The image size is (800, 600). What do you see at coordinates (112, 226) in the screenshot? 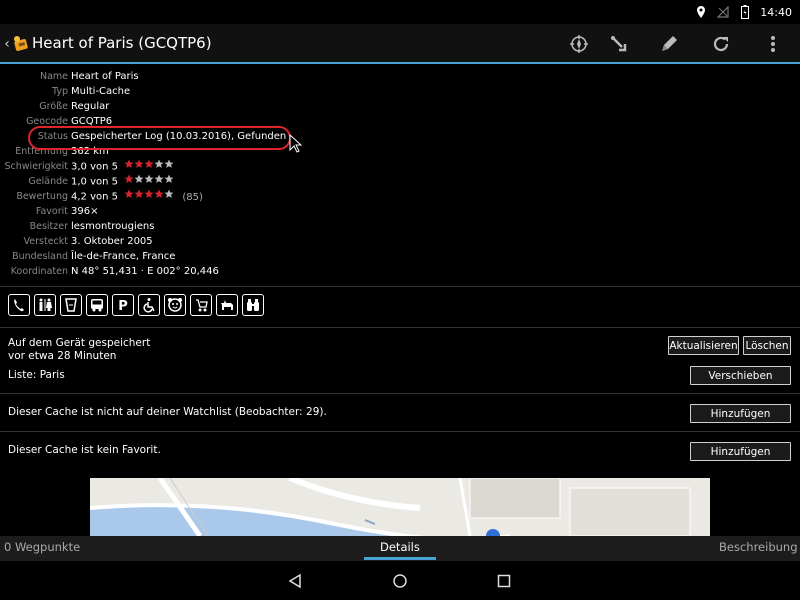
I see `detail-value: lesmontrougiens` at bounding box center [112, 226].